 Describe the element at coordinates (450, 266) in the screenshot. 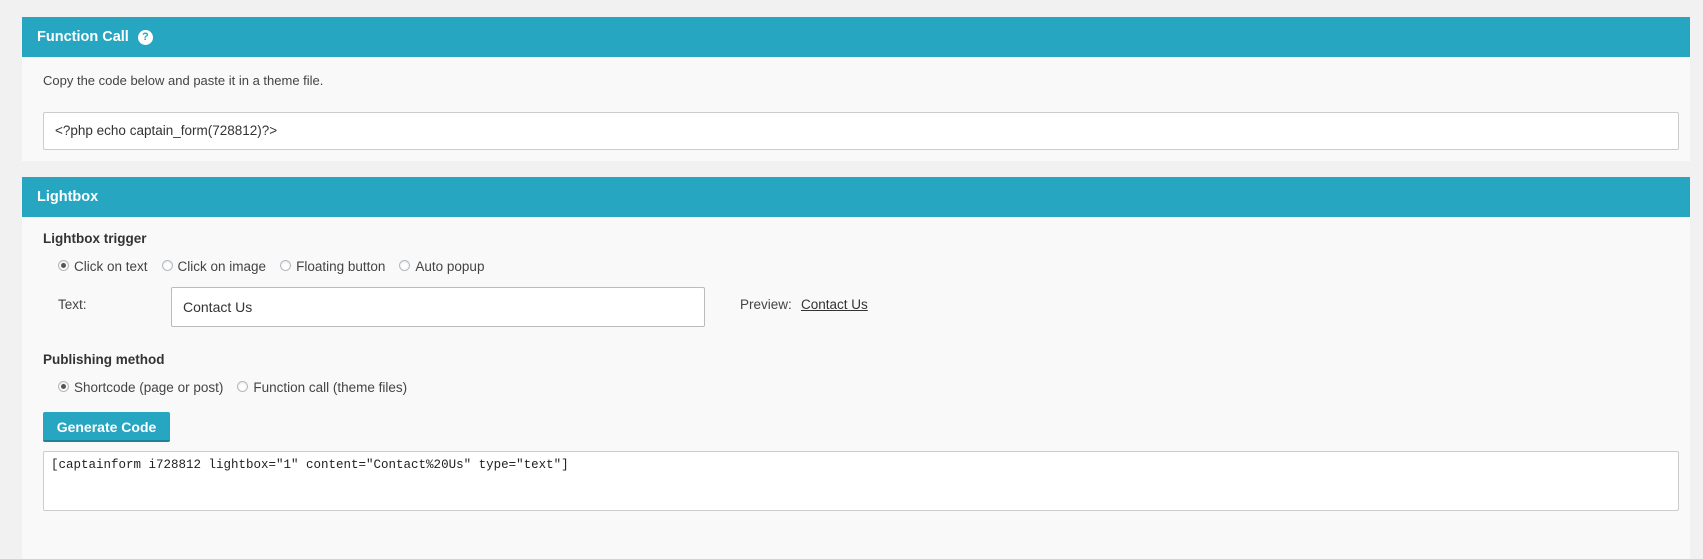

I see `trigger-option-label: Auto popup` at that location.